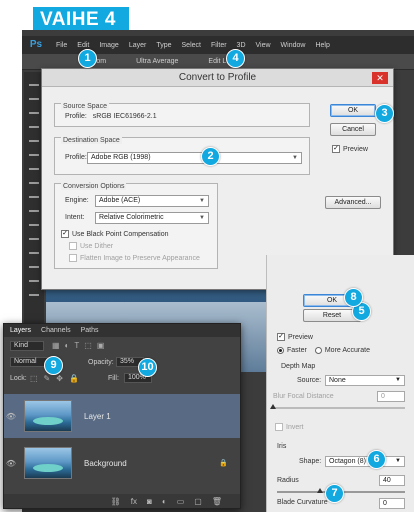  I want to click on filter-preview-label: Preview, so click(300, 337).